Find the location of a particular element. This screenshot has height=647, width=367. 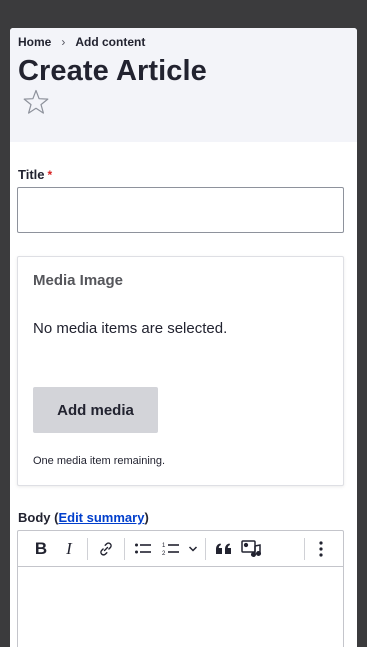

required-marker: * is located at coordinates (50, 175).